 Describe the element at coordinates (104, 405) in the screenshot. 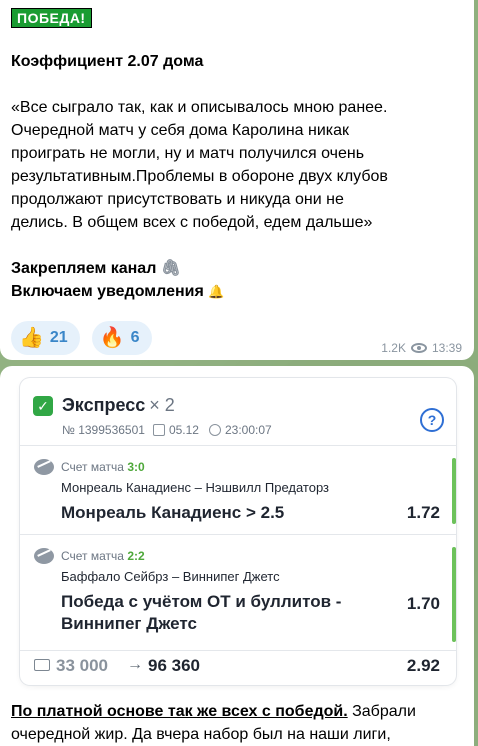

I see `ticket-type: Экспресс` at that location.